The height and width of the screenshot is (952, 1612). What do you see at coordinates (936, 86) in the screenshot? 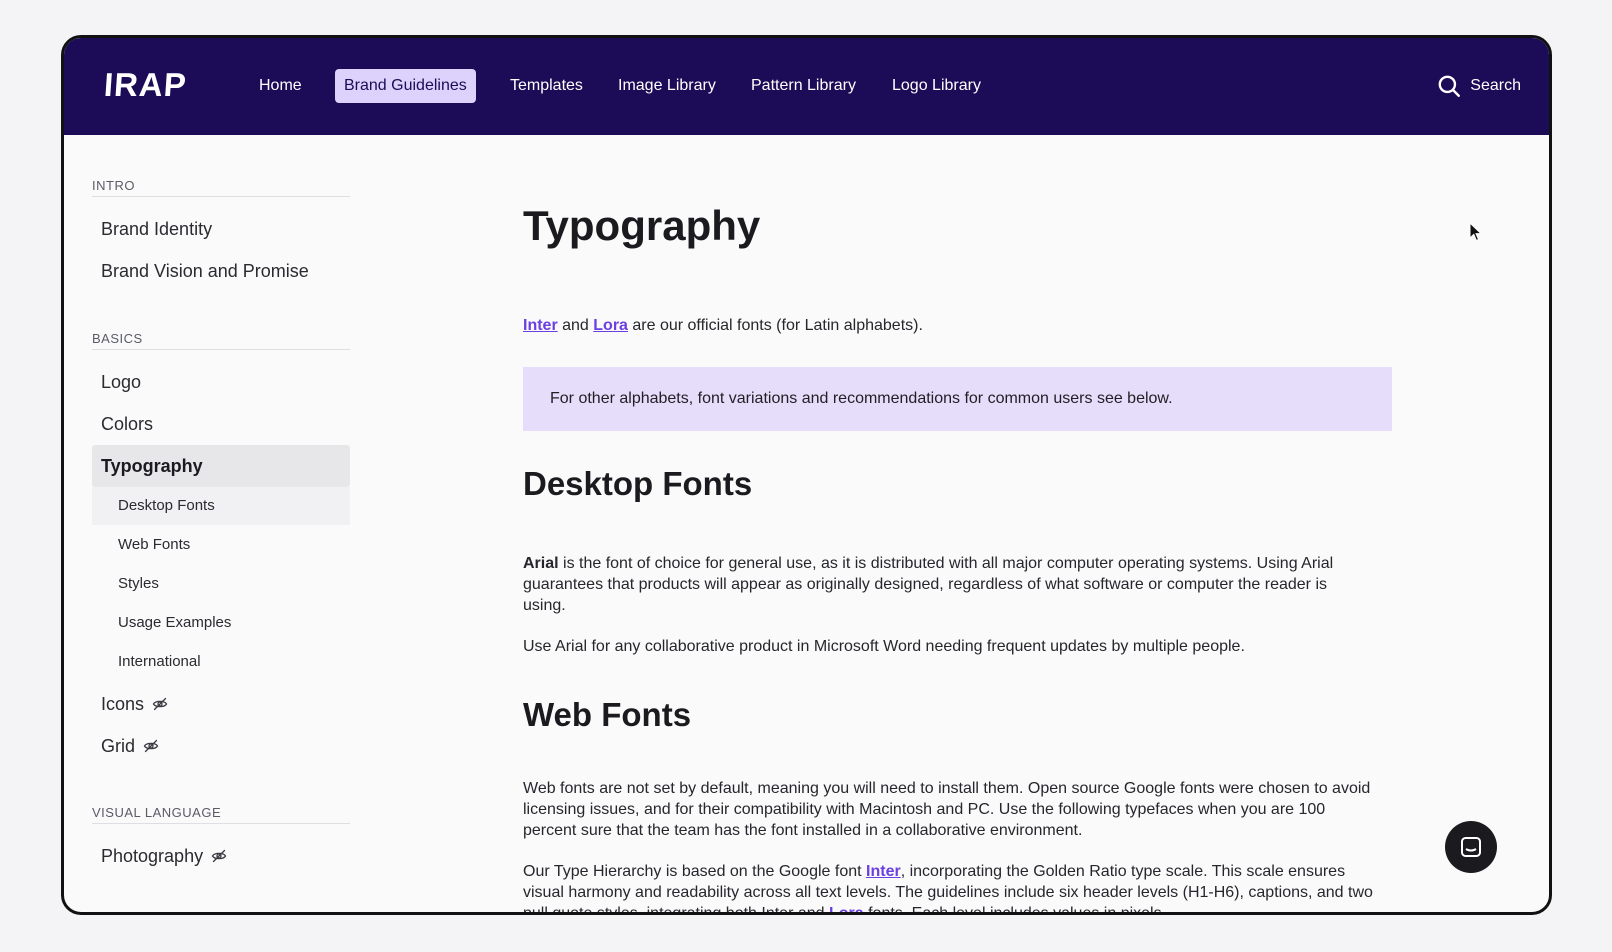
I see `nav-logo-library: Logo Library` at bounding box center [936, 86].